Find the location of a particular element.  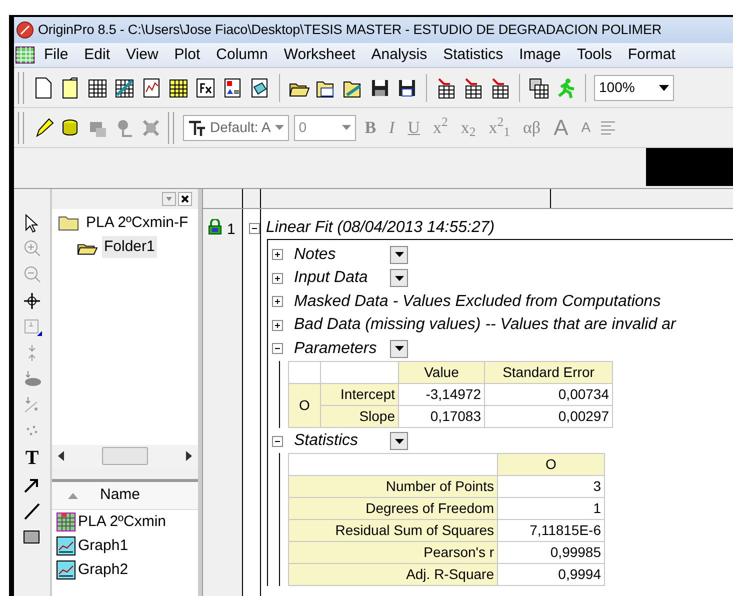

section-title: Statistics is located at coordinates (327, 441).